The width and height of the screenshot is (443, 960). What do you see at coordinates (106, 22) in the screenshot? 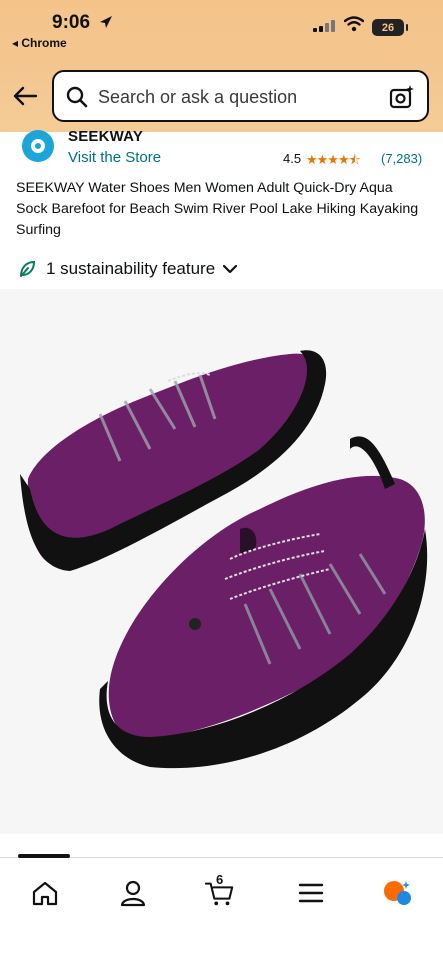
I see `location-arrow-icon` at bounding box center [106, 22].